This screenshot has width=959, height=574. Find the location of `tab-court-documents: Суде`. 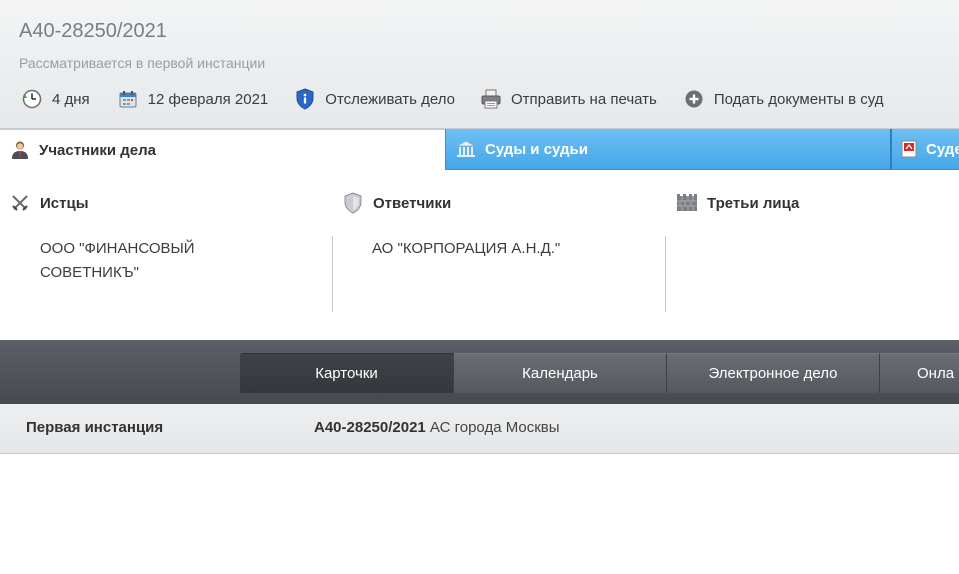

tab-court-documents: Суде is located at coordinates (924, 149).